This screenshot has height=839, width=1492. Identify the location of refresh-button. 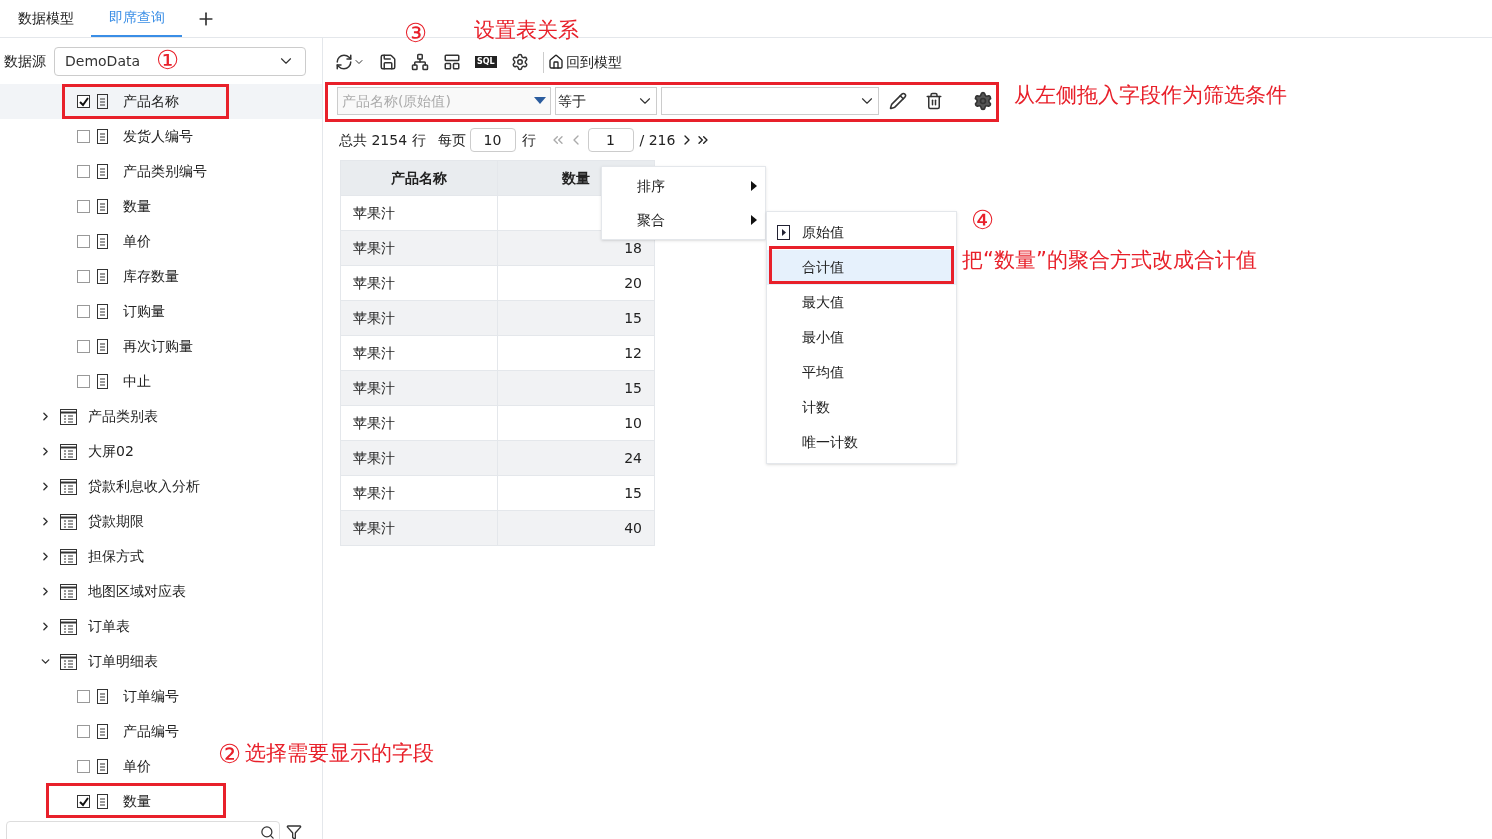
(350, 62).